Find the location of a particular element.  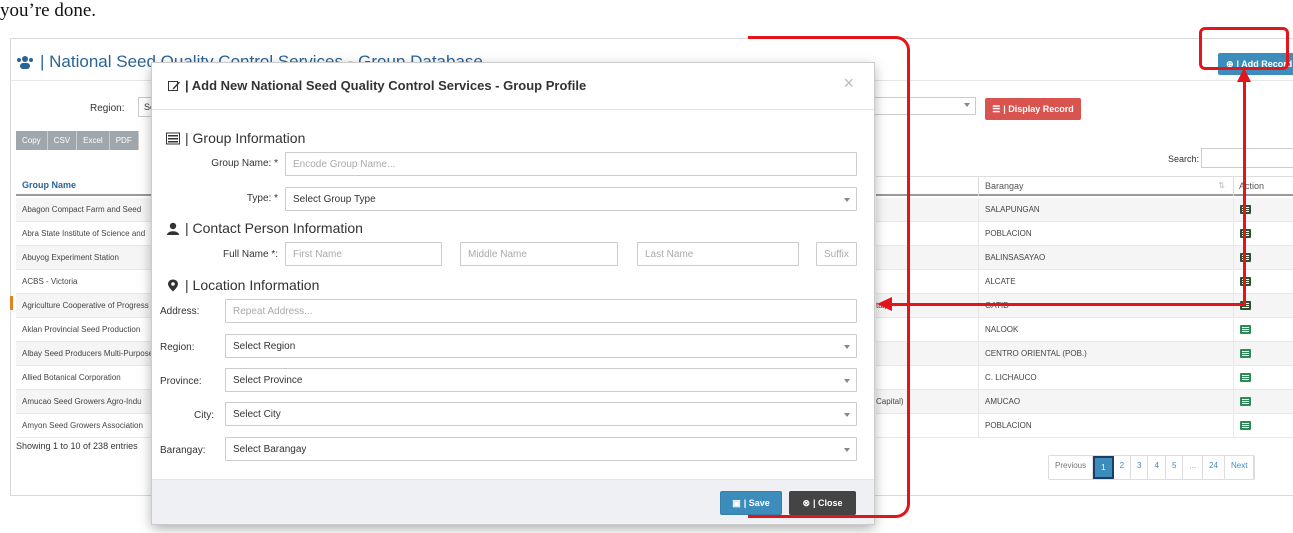

user-icon is located at coordinates (173, 228).